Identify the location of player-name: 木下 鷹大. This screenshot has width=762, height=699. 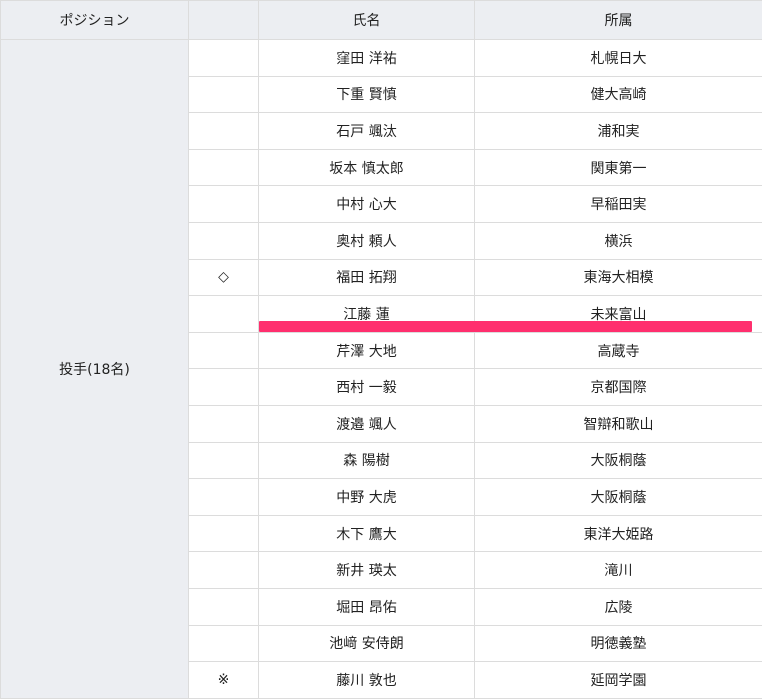
(367, 533).